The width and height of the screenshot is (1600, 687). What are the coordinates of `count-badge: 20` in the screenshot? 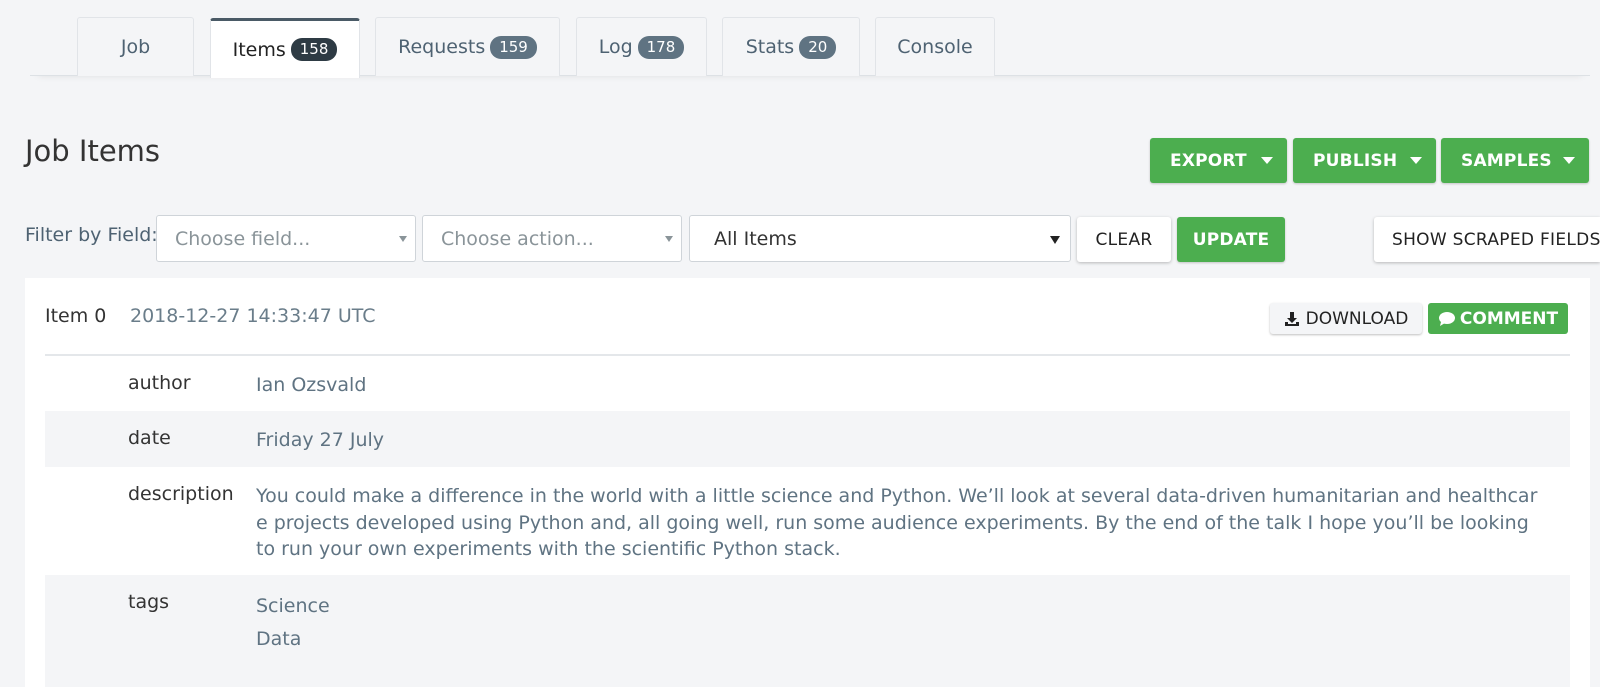 It's located at (818, 47).